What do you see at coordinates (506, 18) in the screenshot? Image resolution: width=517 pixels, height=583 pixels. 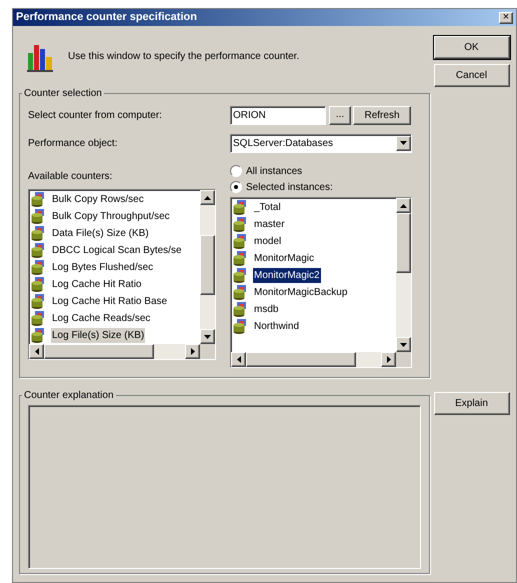 I see `close-button: ×` at bounding box center [506, 18].